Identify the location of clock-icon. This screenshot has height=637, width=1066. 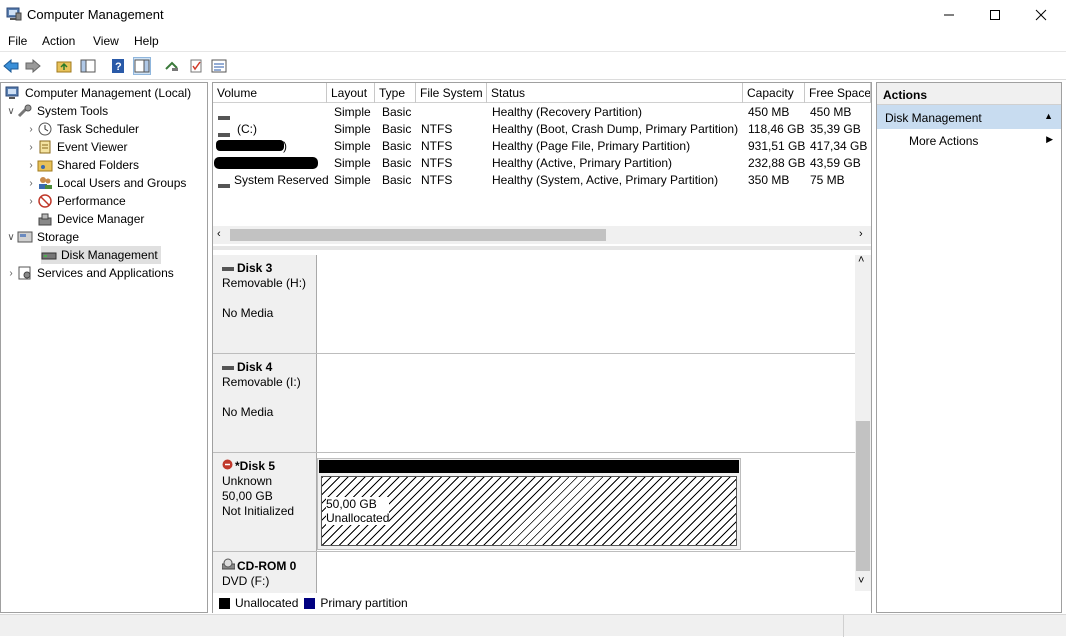
(45, 129).